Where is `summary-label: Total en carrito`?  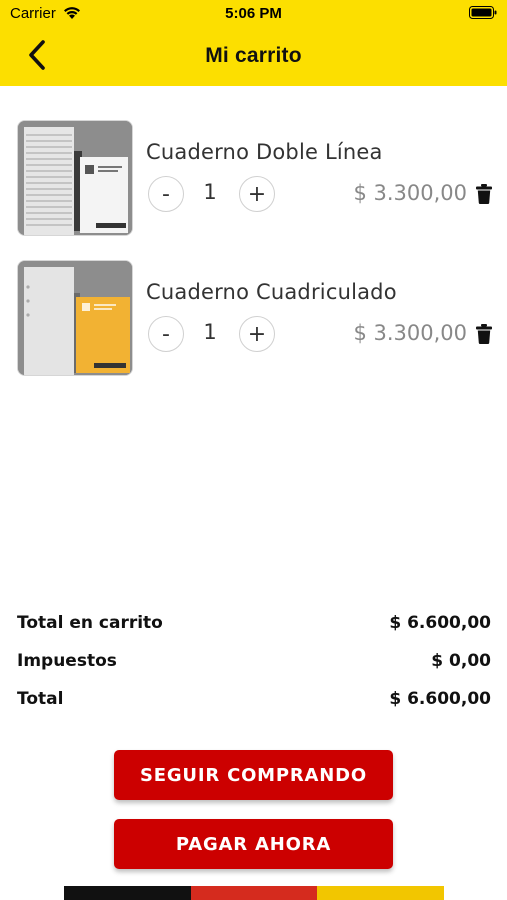 summary-label: Total en carrito is located at coordinates (90, 623).